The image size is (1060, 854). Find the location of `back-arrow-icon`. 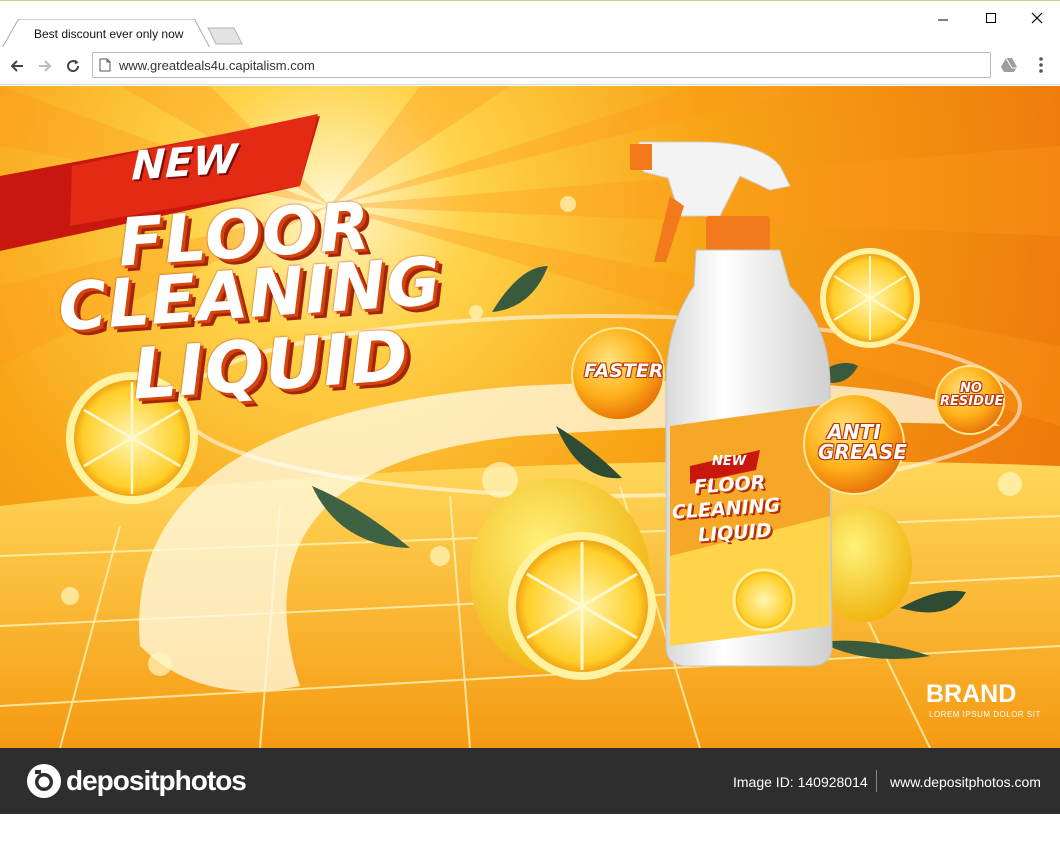

back-arrow-icon is located at coordinates (16, 66).